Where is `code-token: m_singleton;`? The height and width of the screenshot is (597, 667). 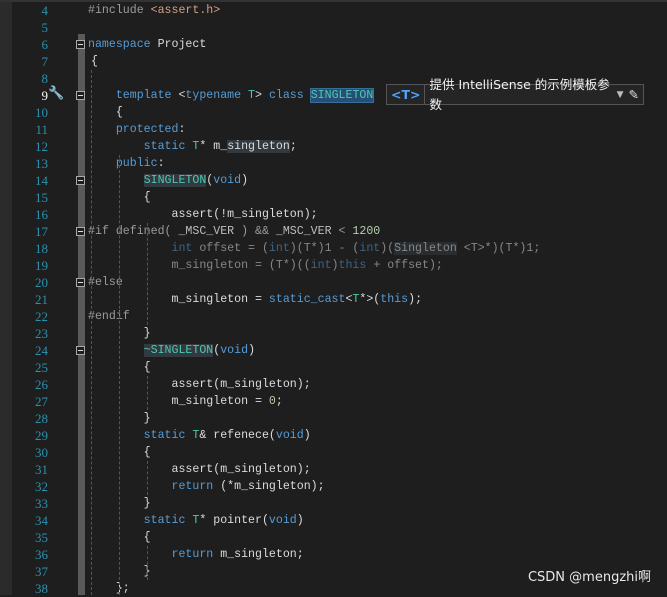 code-token: m_singleton; is located at coordinates (258, 554).